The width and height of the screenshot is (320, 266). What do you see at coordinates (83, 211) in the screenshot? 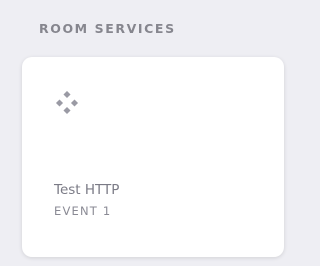
I see `service-event: EVENT 1` at bounding box center [83, 211].